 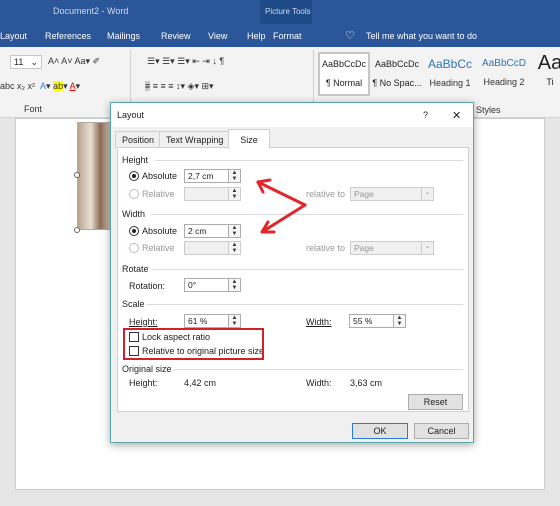 What do you see at coordinates (281, 193) in the screenshot?
I see `red-arrow-up` at bounding box center [281, 193].